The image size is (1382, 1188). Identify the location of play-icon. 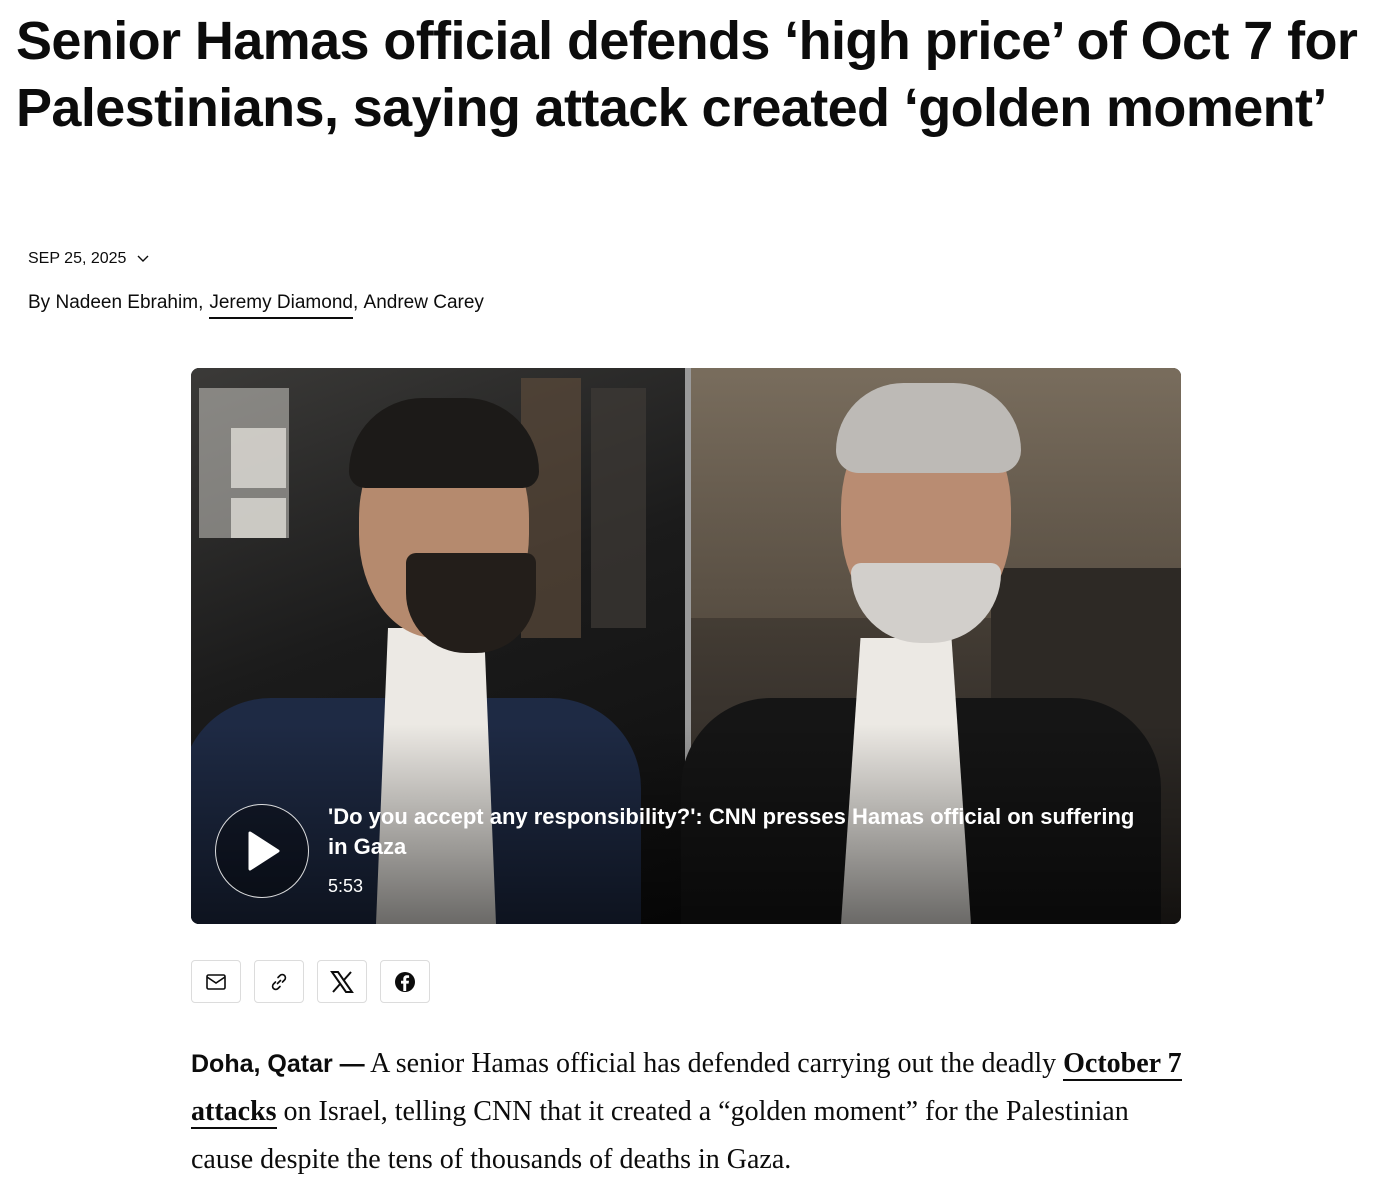
(264, 851).